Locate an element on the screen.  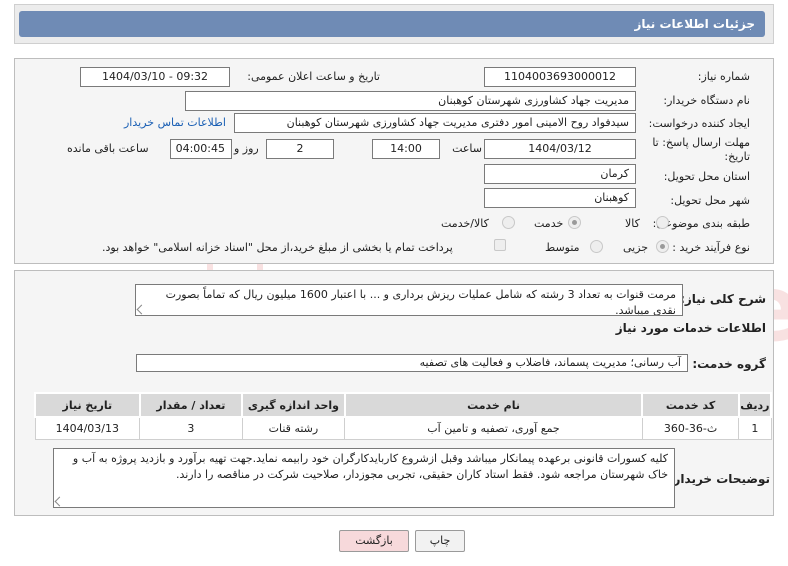
province-field: کرمان is located at coordinates (560, 174).